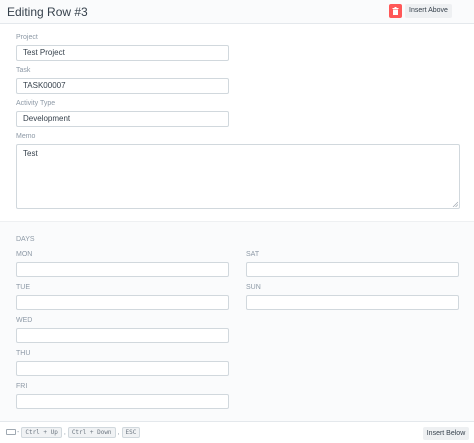 The image size is (474, 443). What do you see at coordinates (131, 432) in the screenshot?
I see `shortcut-esc: ESC` at bounding box center [131, 432].